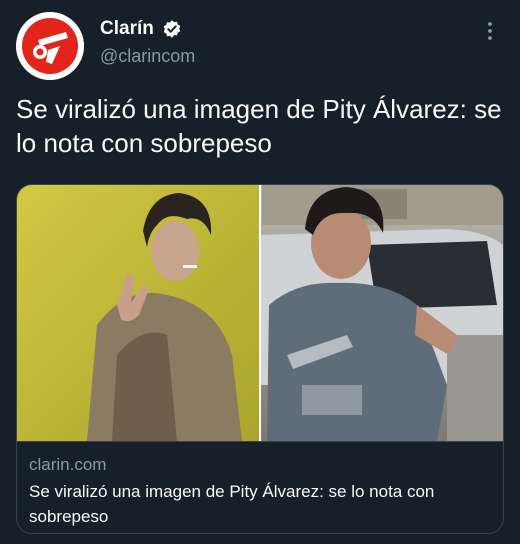  I want to click on avatar, so click(50, 46).